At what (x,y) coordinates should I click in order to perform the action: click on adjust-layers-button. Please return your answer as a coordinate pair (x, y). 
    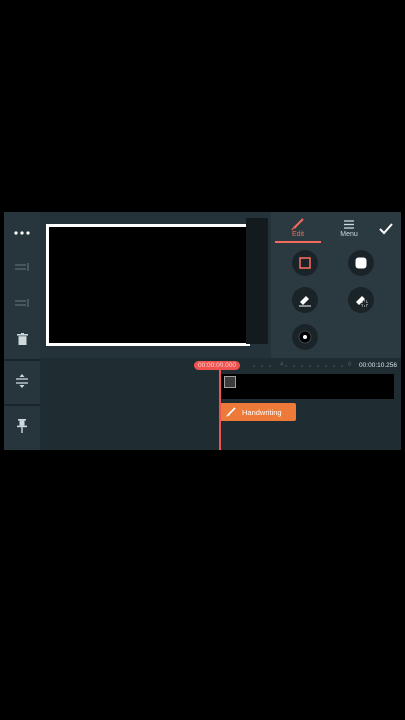
    Looking at the image, I should click on (22, 381).